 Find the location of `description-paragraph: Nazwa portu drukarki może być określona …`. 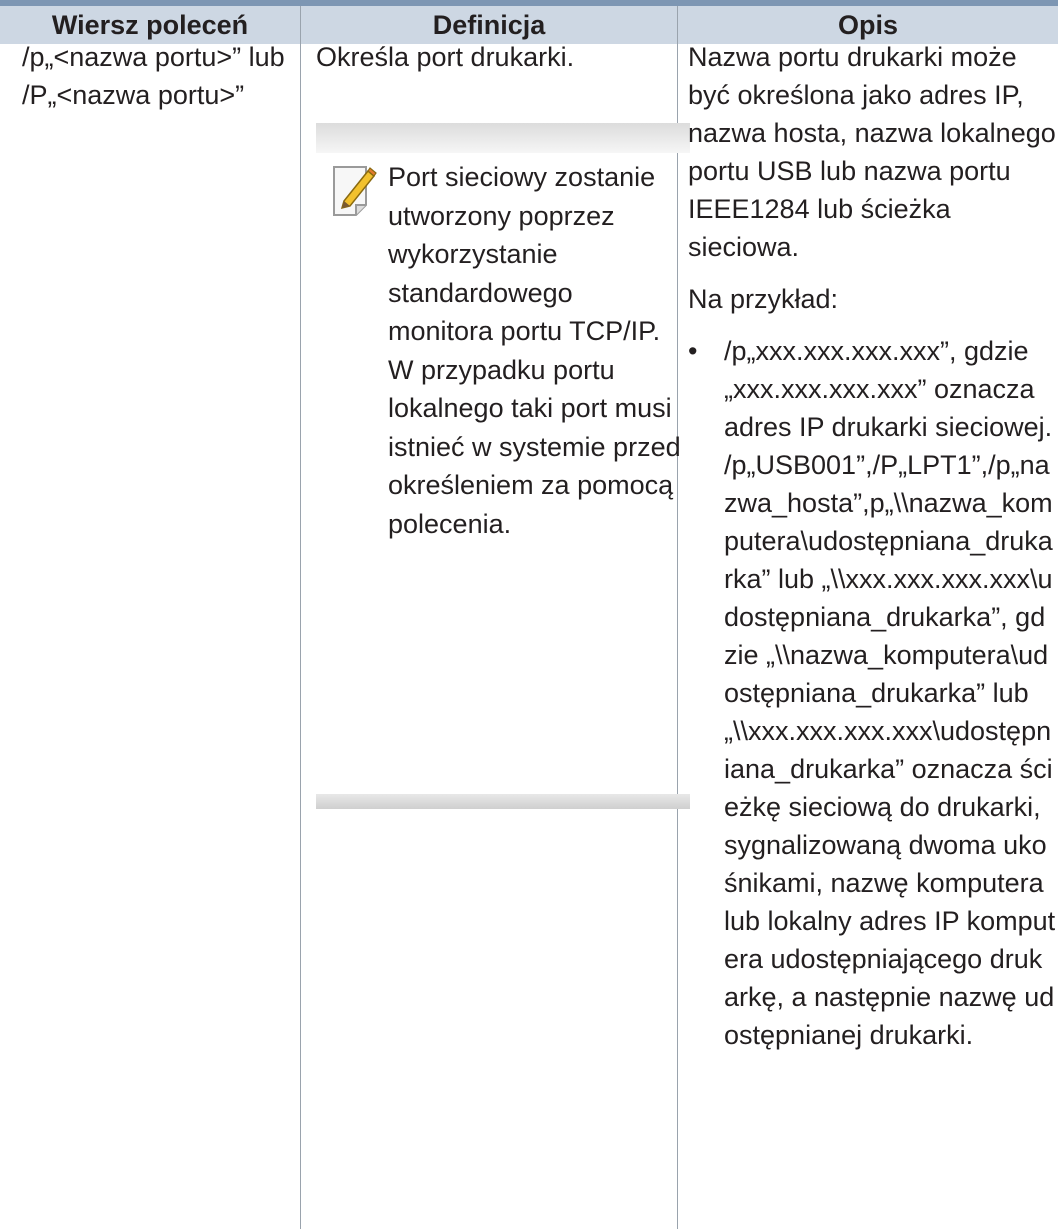

description-paragraph: Nazwa portu drukarki może być określona … is located at coordinates (872, 152).